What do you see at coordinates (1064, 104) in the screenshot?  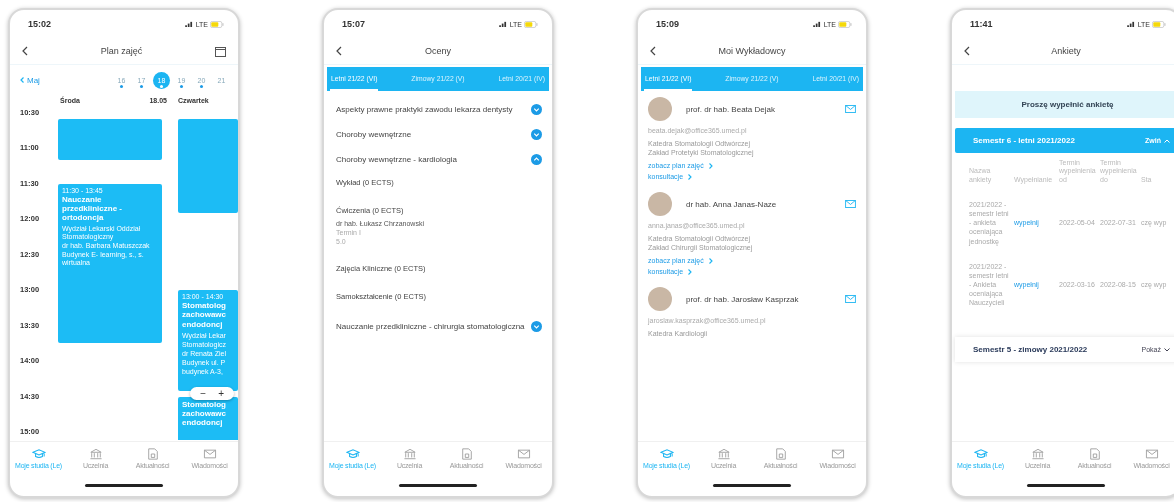 I see `survey-banner: Proszę wypełnić ankietę` at bounding box center [1064, 104].